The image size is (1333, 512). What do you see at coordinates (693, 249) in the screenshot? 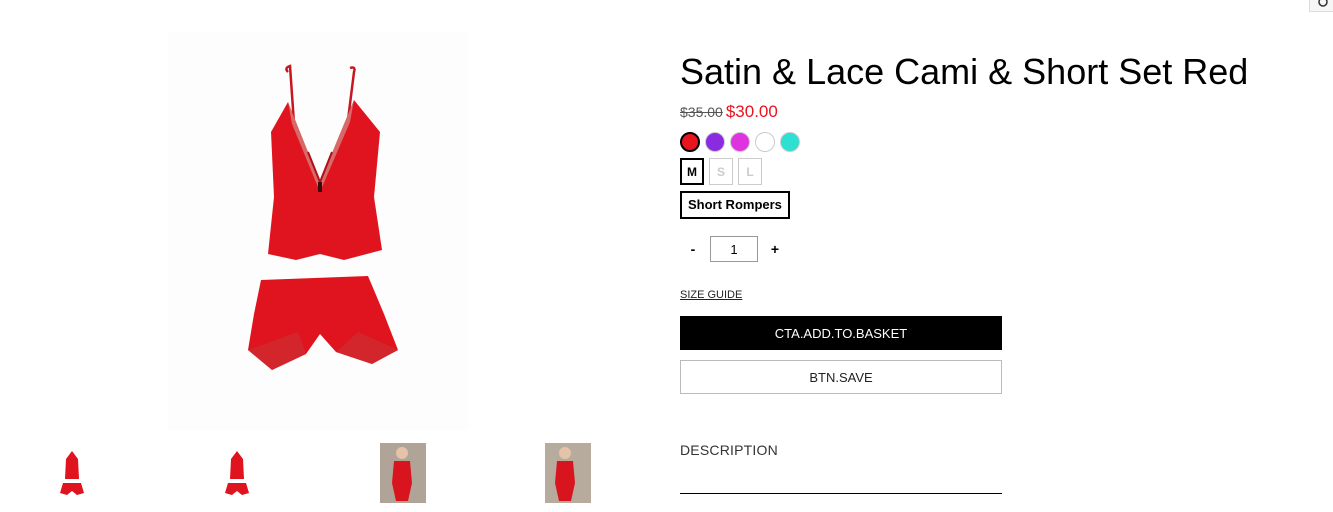
I see `quantity-decrease-button: -` at bounding box center [693, 249].